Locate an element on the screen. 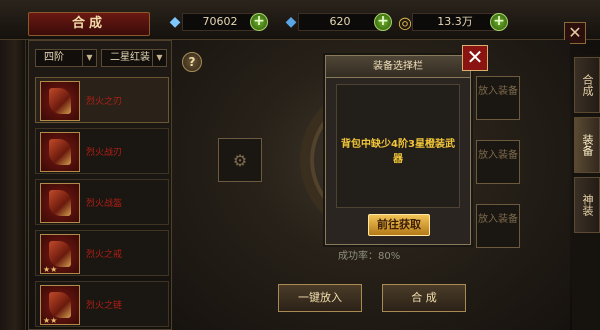  list-item: ★★ 烈火之链 is located at coordinates (102, 304).